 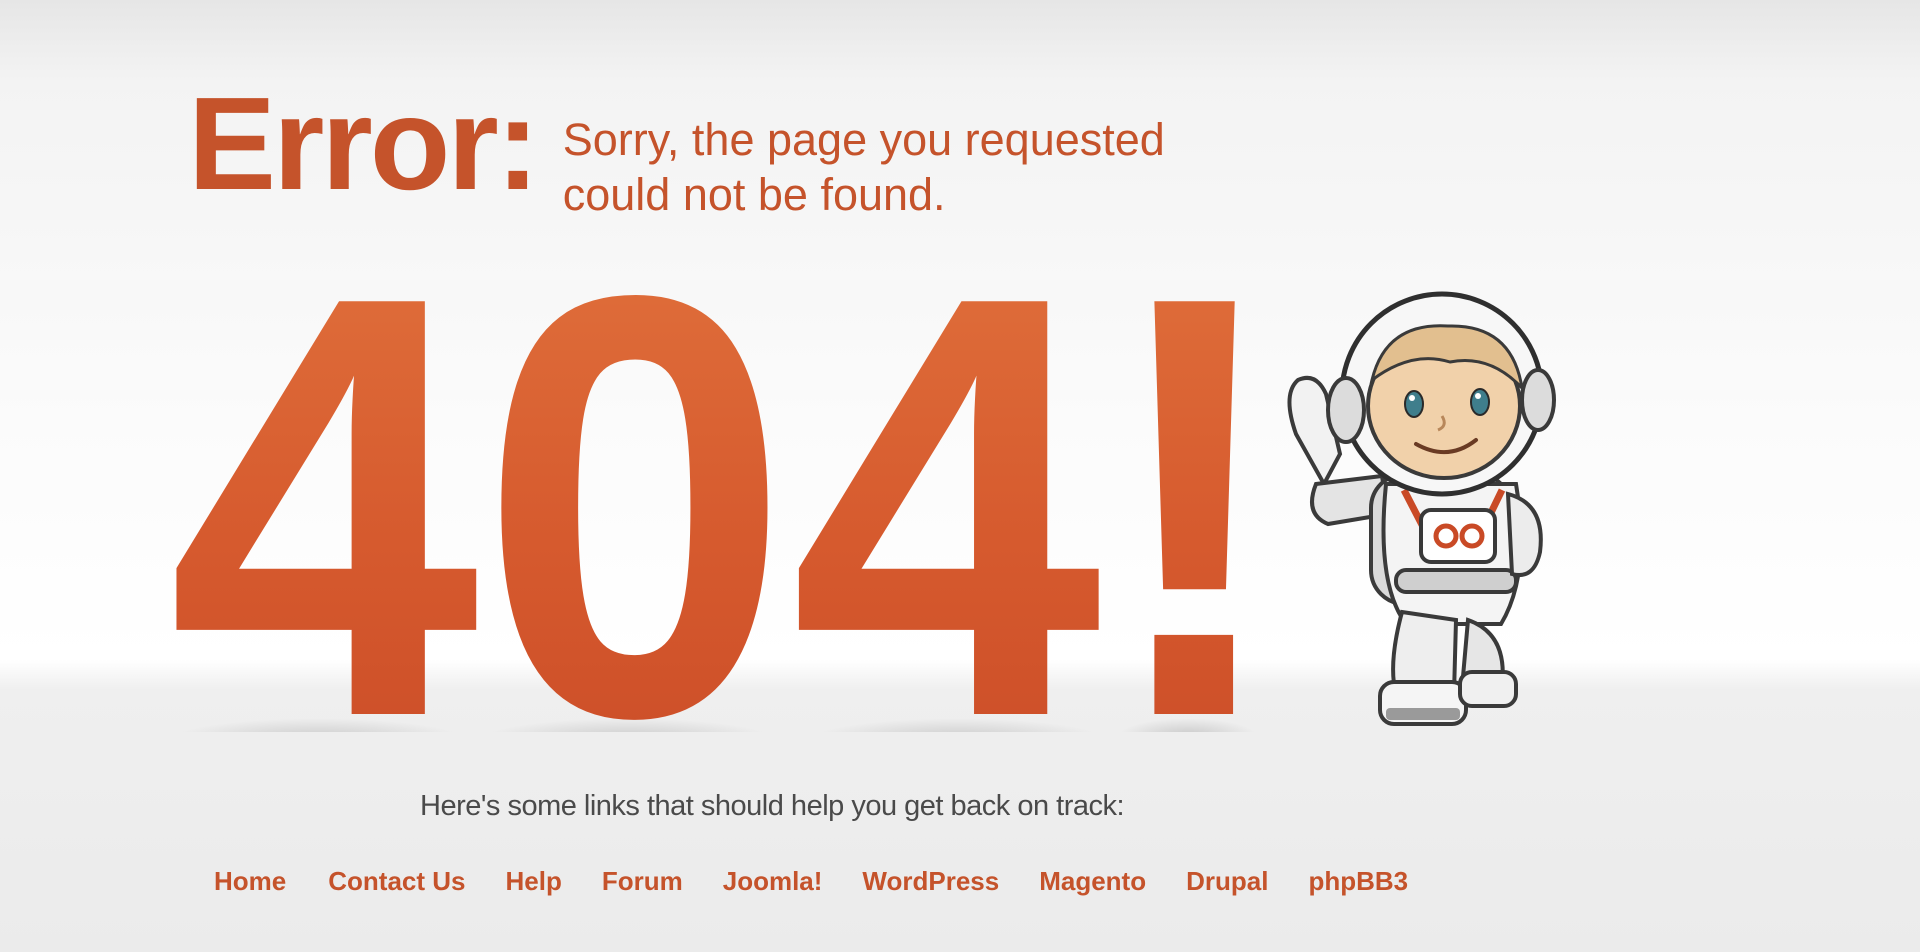 What do you see at coordinates (534, 881) in the screenshot?
I see `link-help: Help` at bounding box center [534, 881].